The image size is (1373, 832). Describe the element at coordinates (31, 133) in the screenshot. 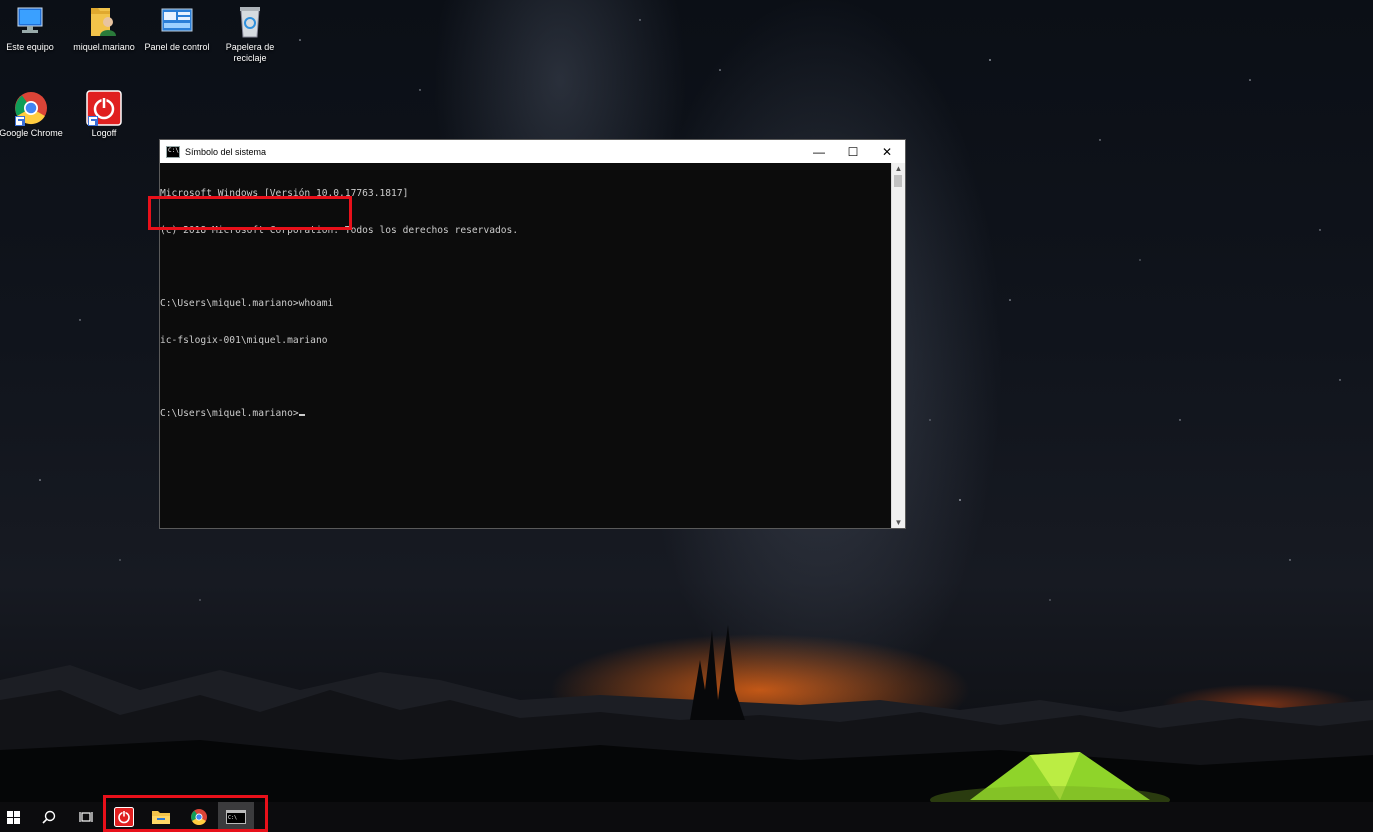

I see `desktop-icon-label: Google Chrome` at that location.